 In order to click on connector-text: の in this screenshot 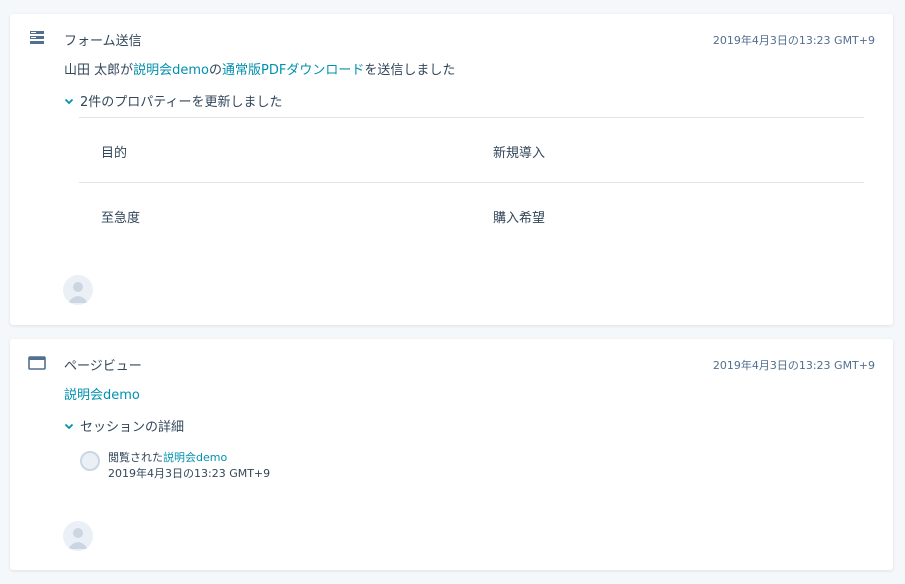, I will do `click(216, 70)`.